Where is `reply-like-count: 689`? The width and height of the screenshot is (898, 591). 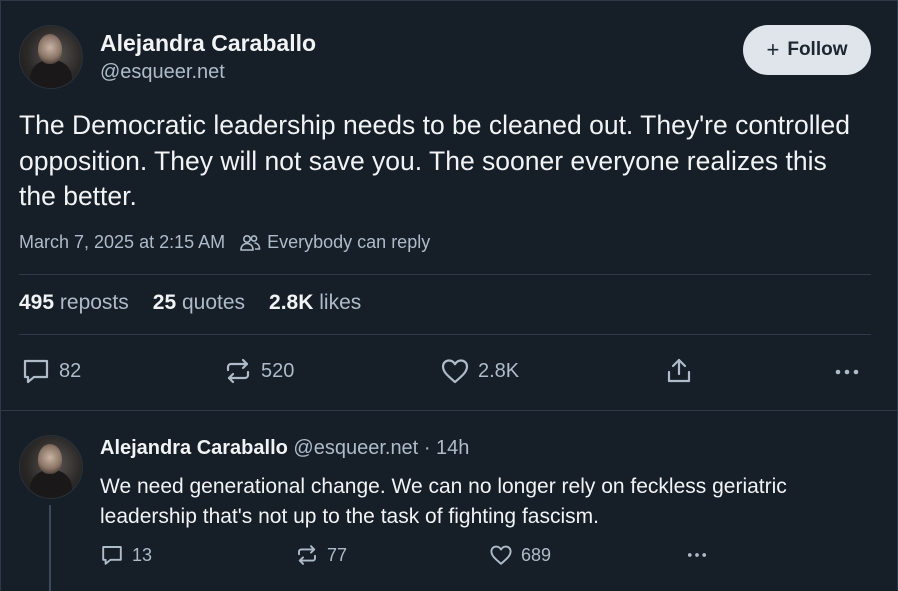
reply-like-count: 689 is located at coordinates (536, 554).